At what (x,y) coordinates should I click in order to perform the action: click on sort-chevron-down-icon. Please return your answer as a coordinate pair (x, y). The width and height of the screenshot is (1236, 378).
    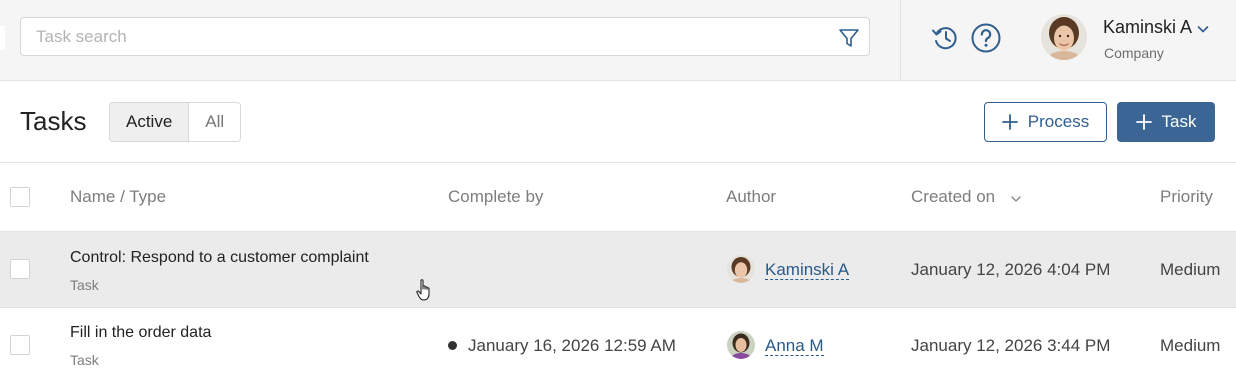
    Looking at the image, I should click on (1016, 199).